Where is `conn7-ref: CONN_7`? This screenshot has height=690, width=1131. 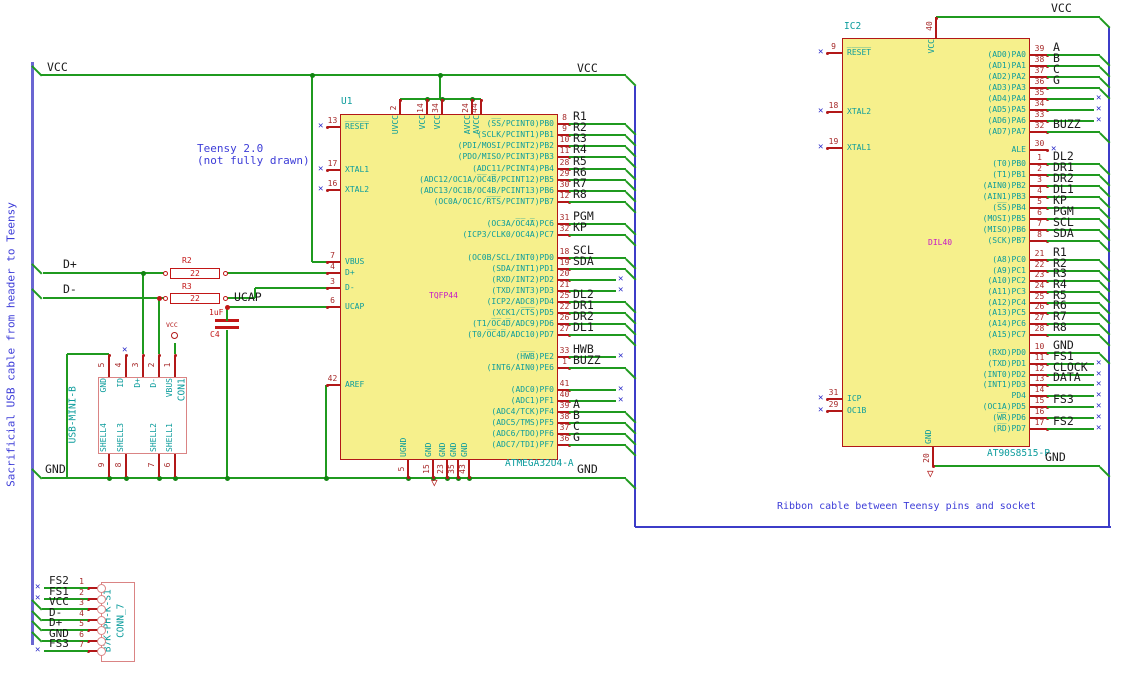 conn7-ref: CONN_7 is located at coordinates (120, 621).